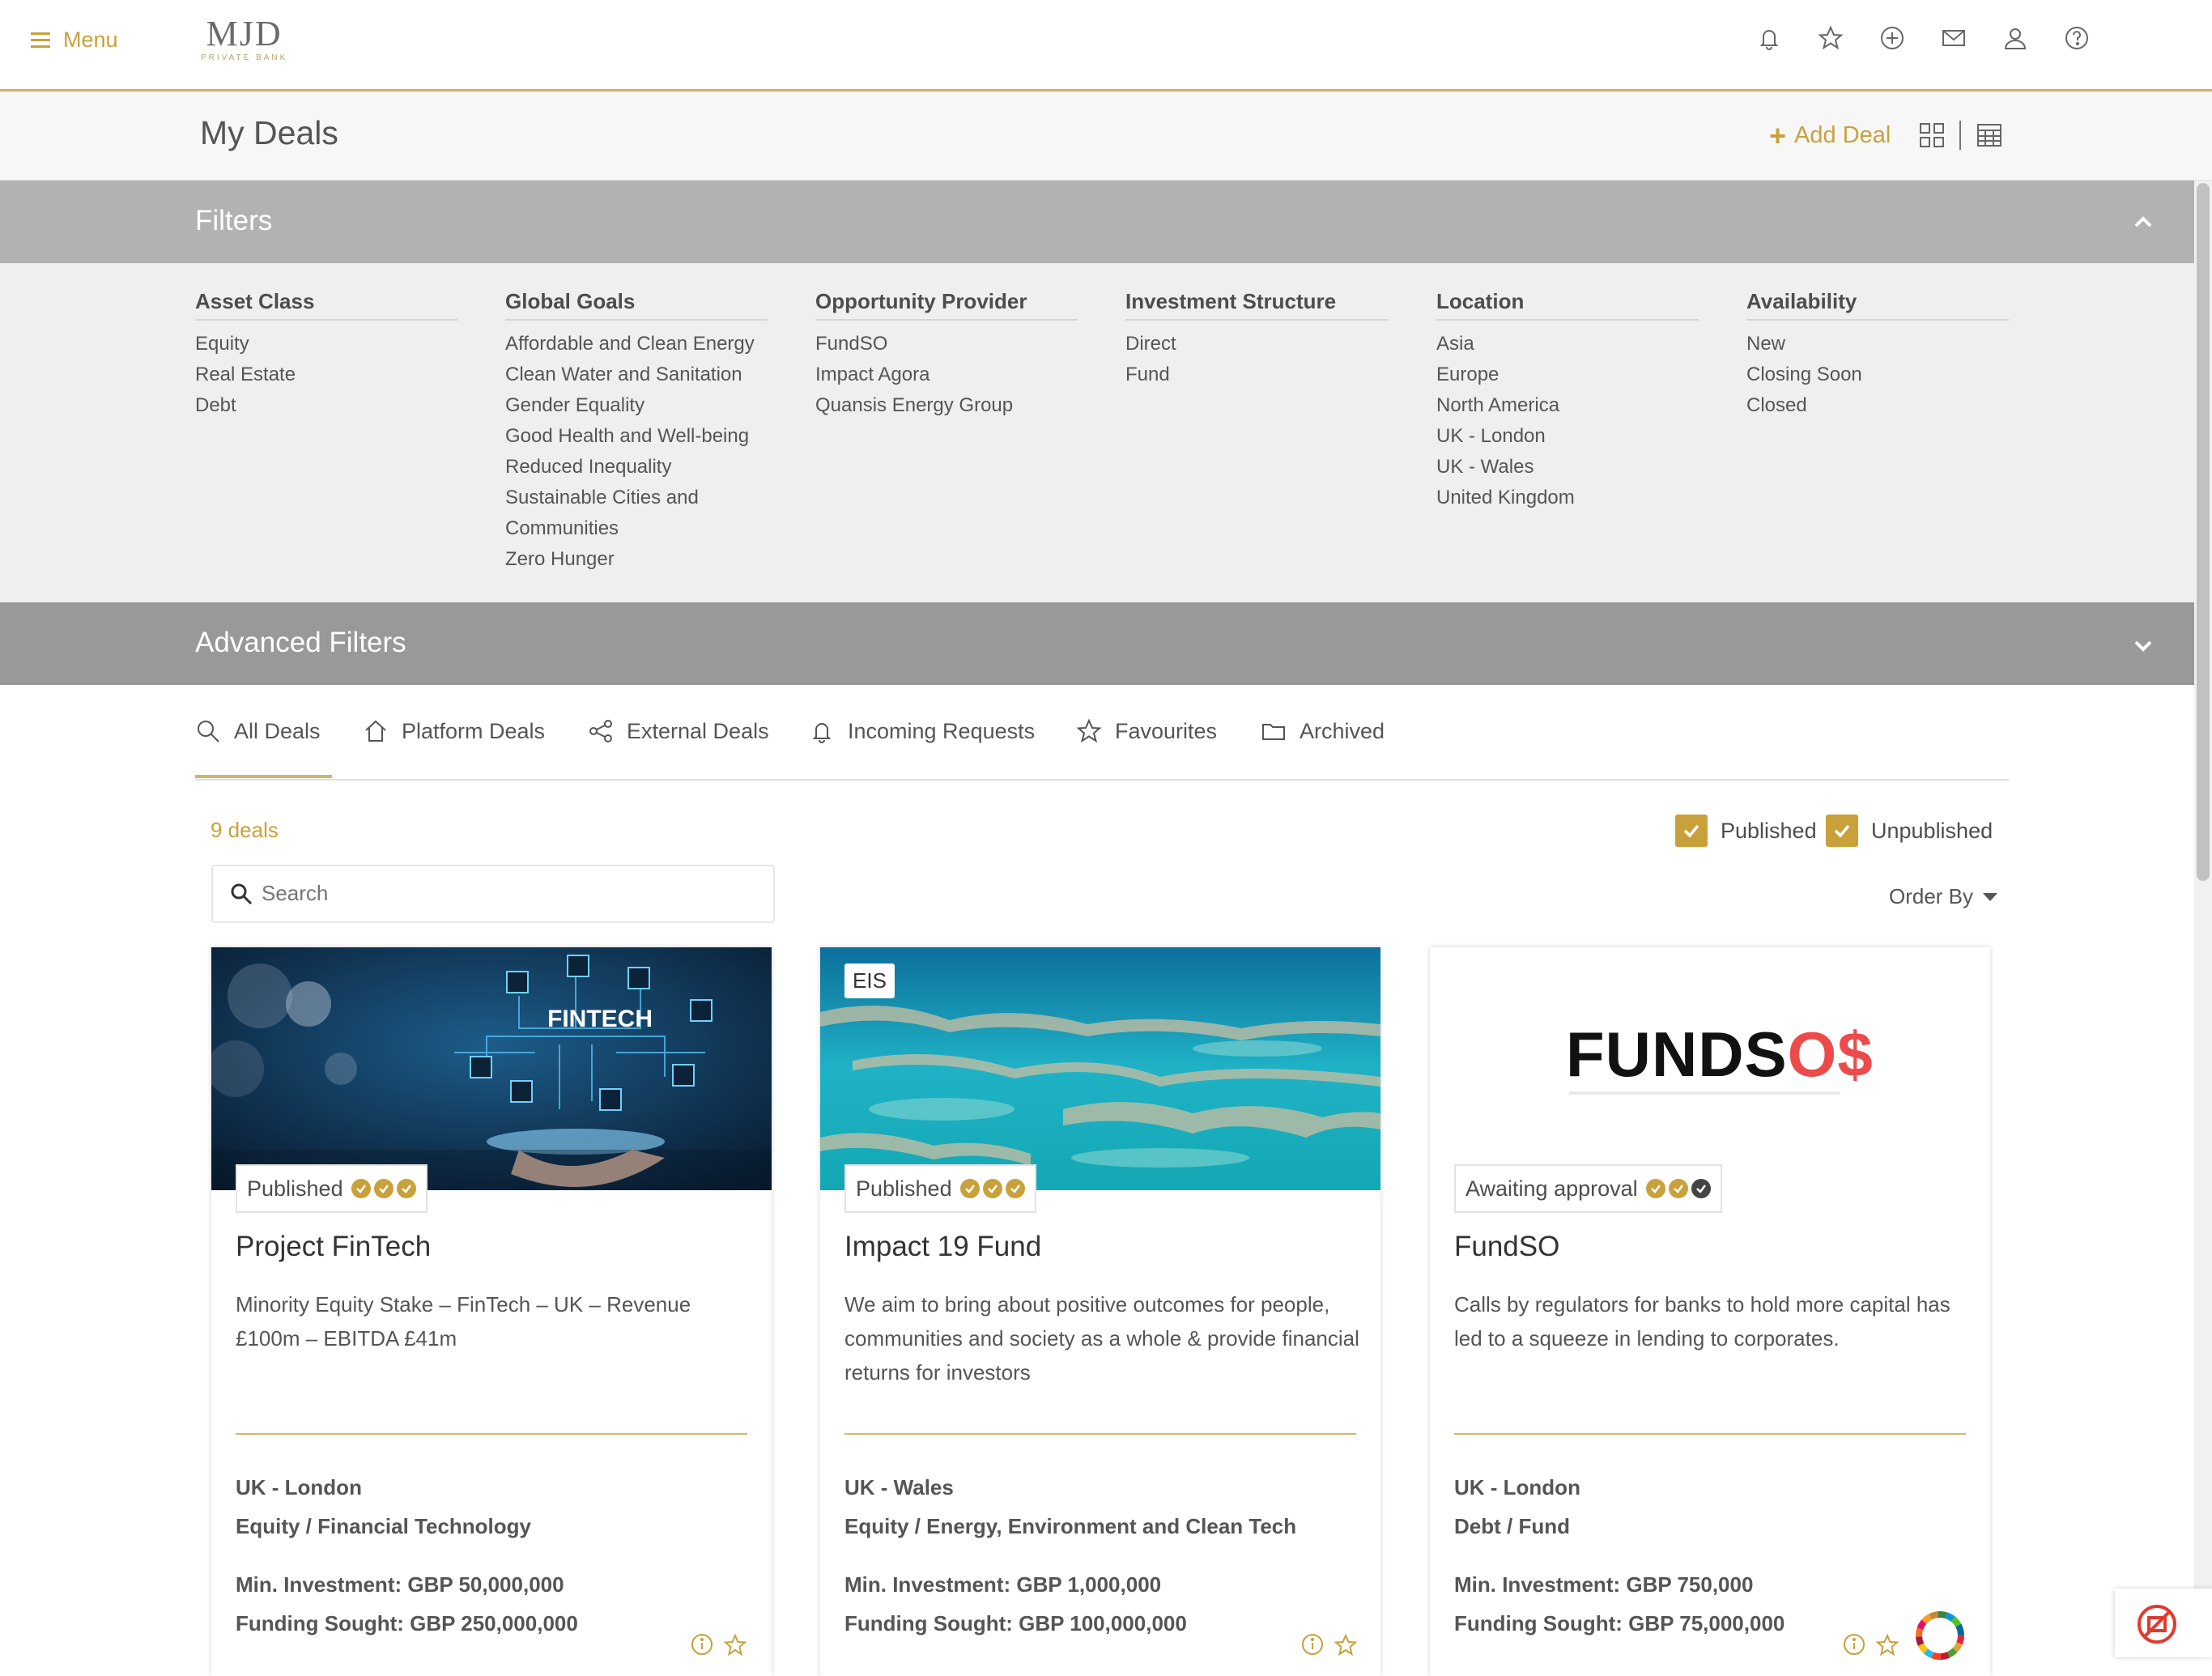 The height and width of the screenshot is (1676, 2212). I want to click on filter-option: Fund, so click(1256, 374).